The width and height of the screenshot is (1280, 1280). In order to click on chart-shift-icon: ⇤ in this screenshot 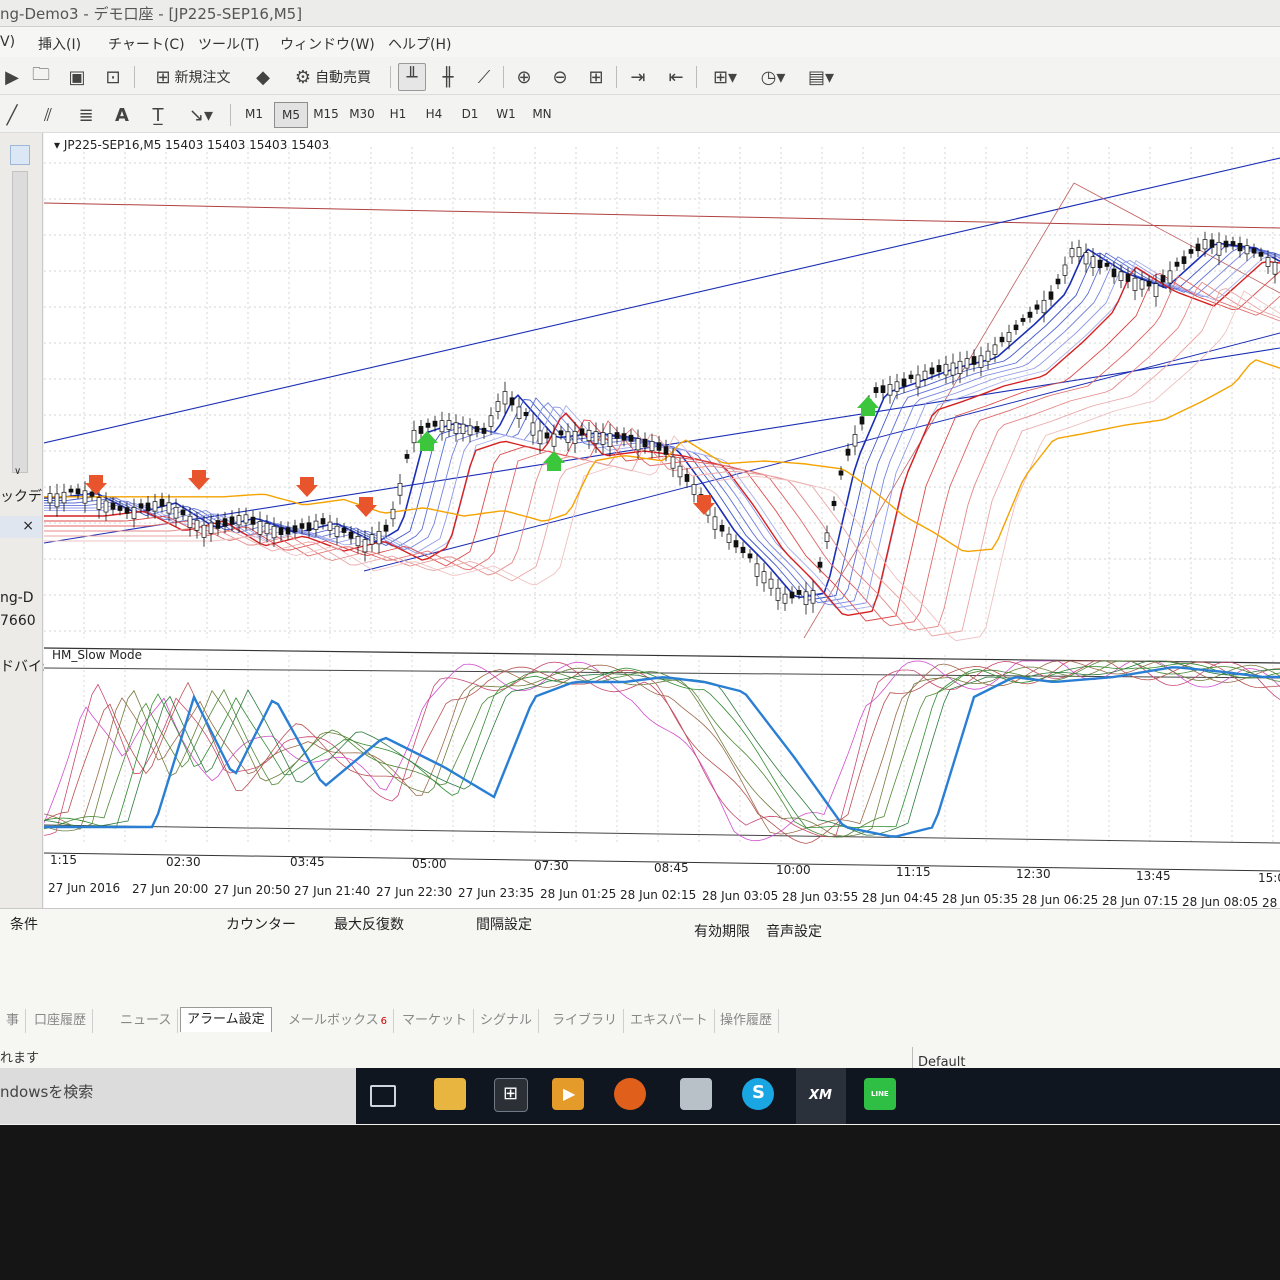, I will do `click(676, 77)`.